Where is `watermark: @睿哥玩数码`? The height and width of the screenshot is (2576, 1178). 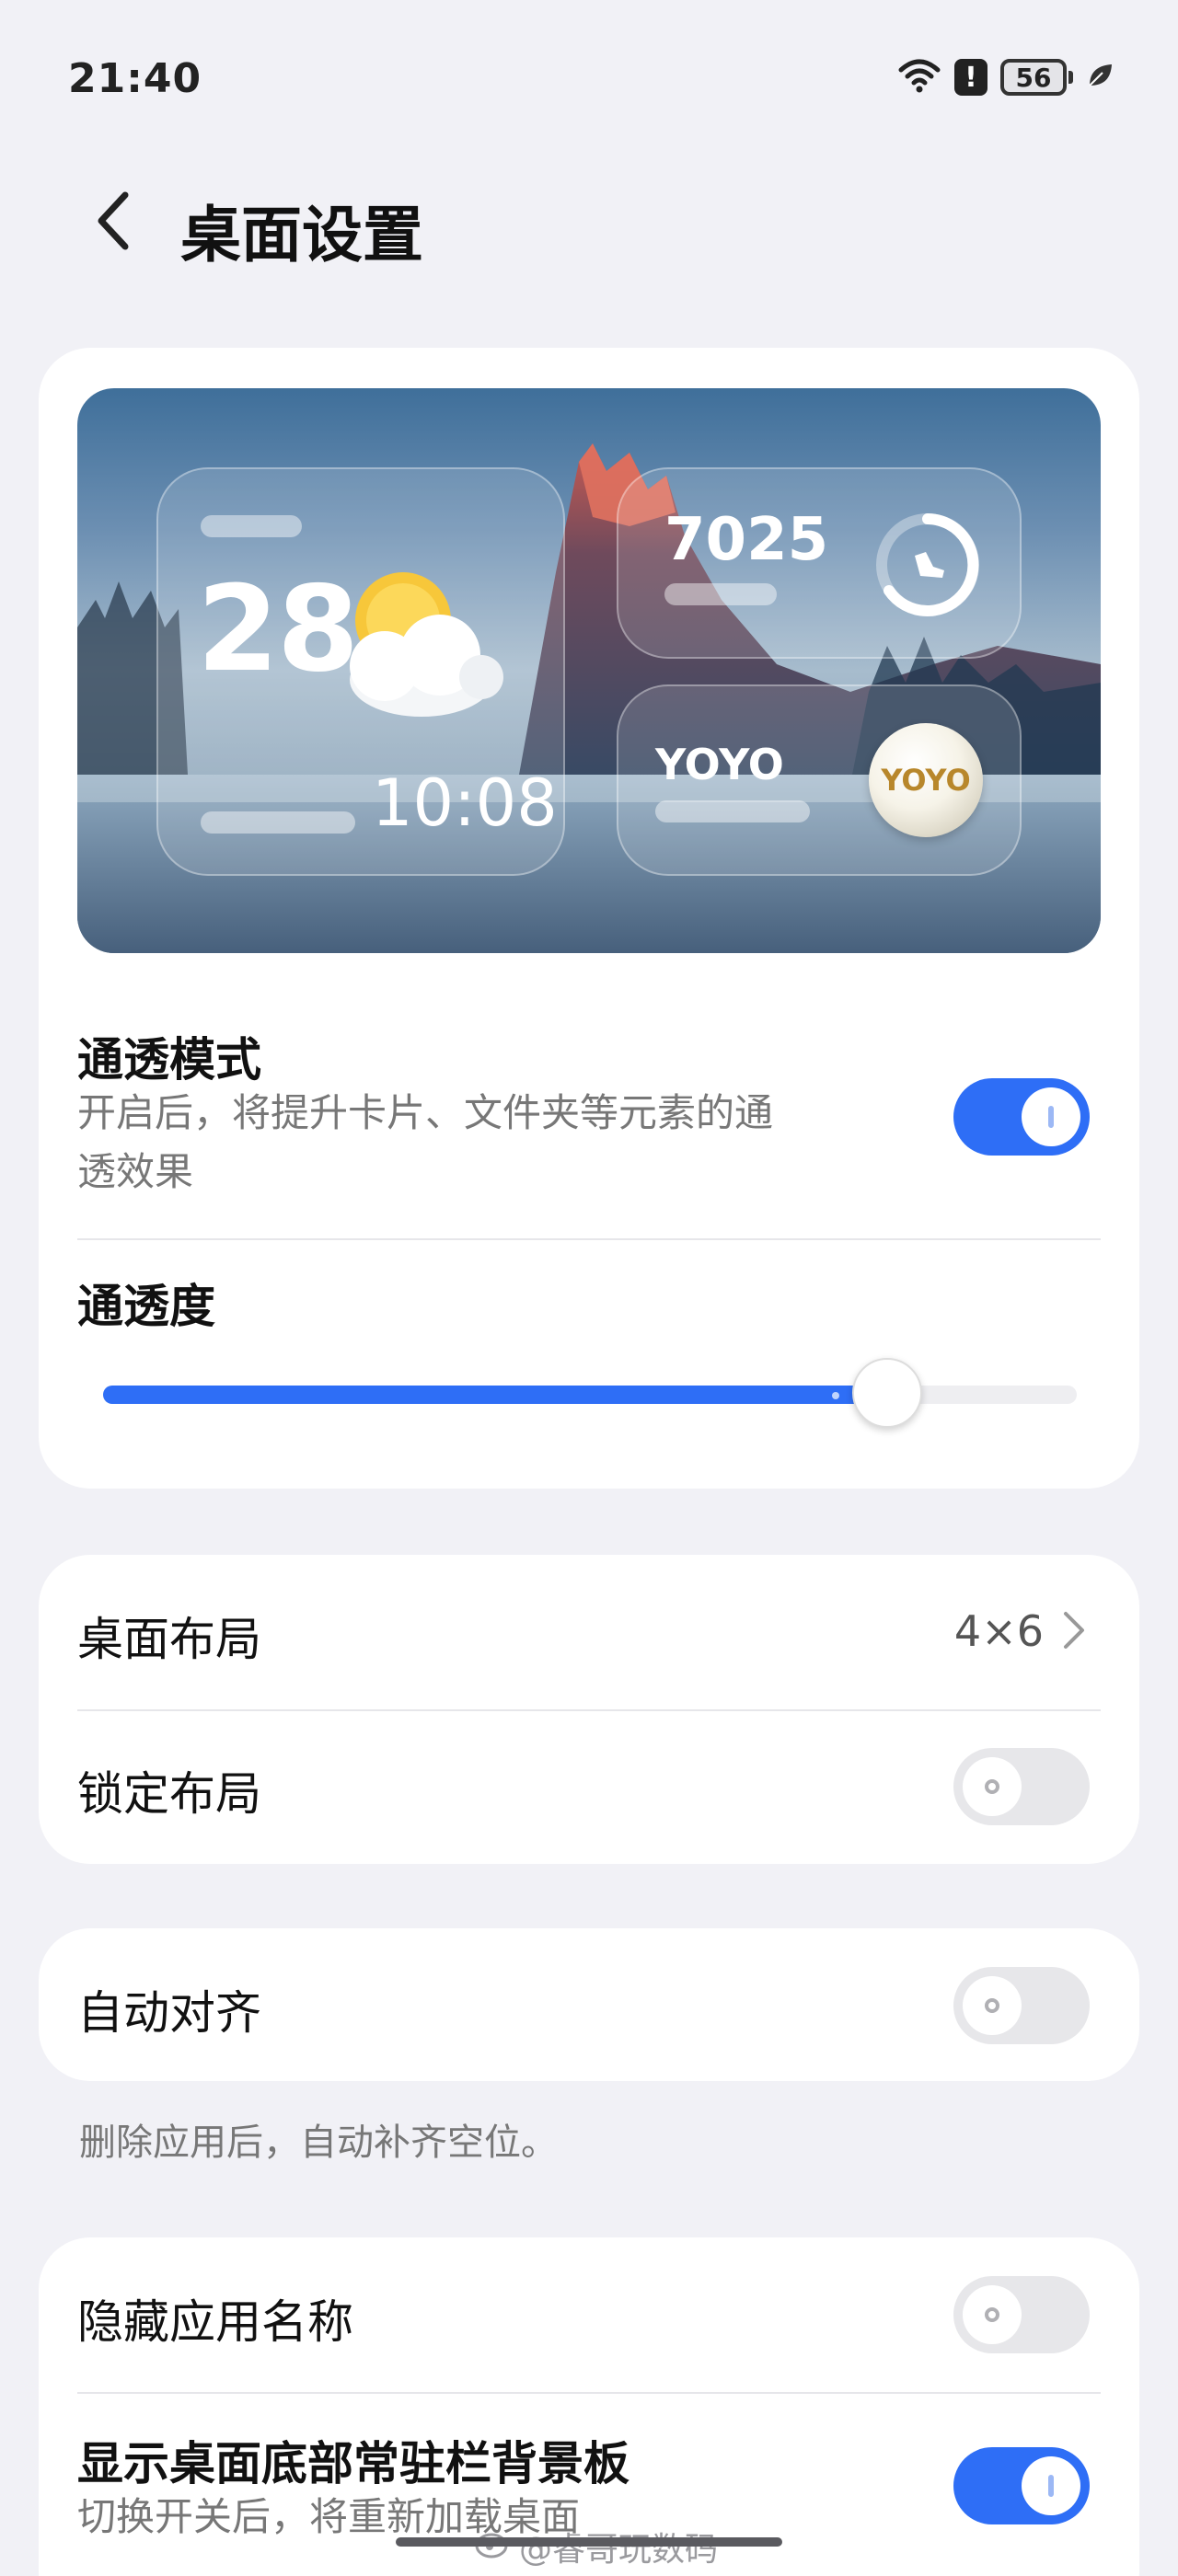 watermark: @睿哥玩数码 is located at coordinates (596, 2546).